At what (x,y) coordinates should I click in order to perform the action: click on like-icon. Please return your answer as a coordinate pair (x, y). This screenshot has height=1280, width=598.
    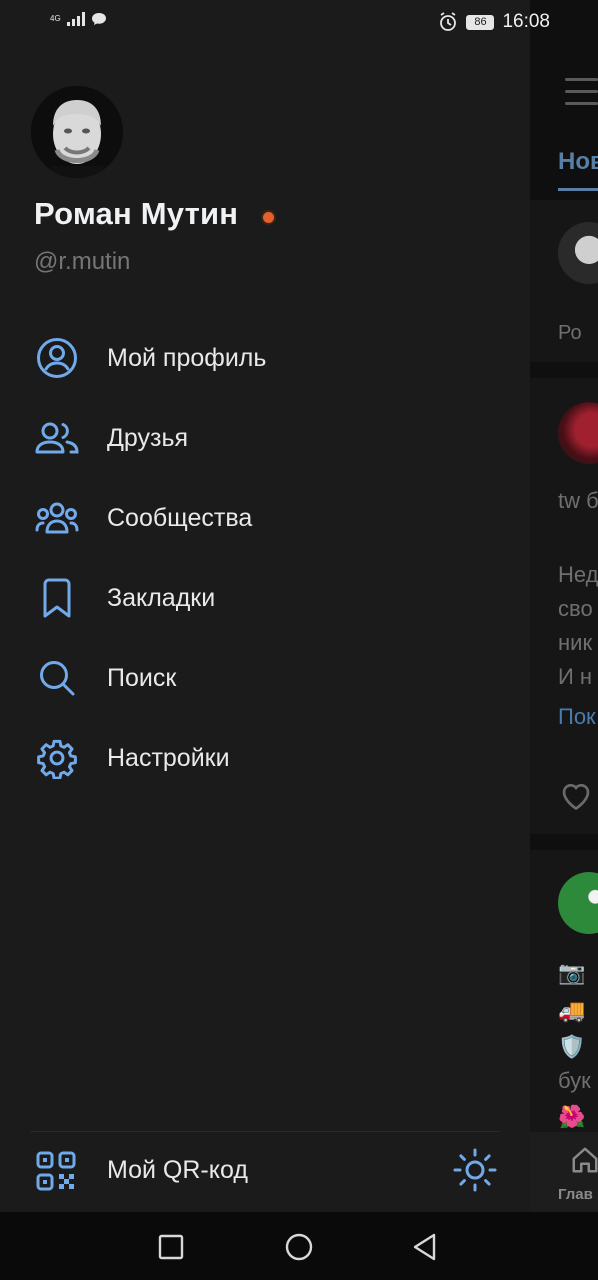
    Looking at the image, I should click on (576, 795).